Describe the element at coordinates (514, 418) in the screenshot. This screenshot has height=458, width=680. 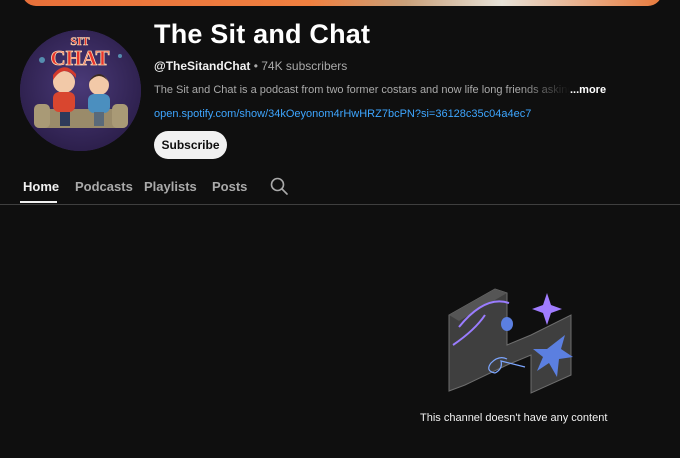
I see `empty-state-message: This channel doesn't have any content` at that location.